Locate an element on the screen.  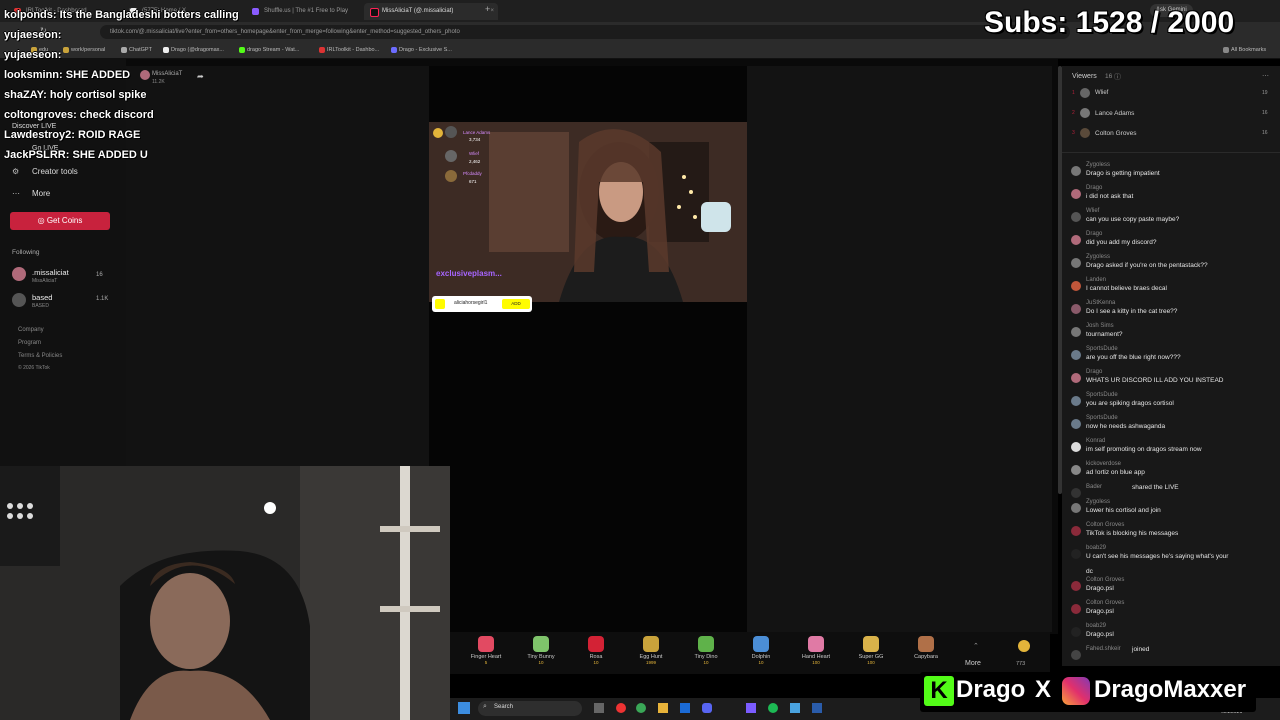
gift-item: Tiny Dino 10 is located at coordinates (706, 650).